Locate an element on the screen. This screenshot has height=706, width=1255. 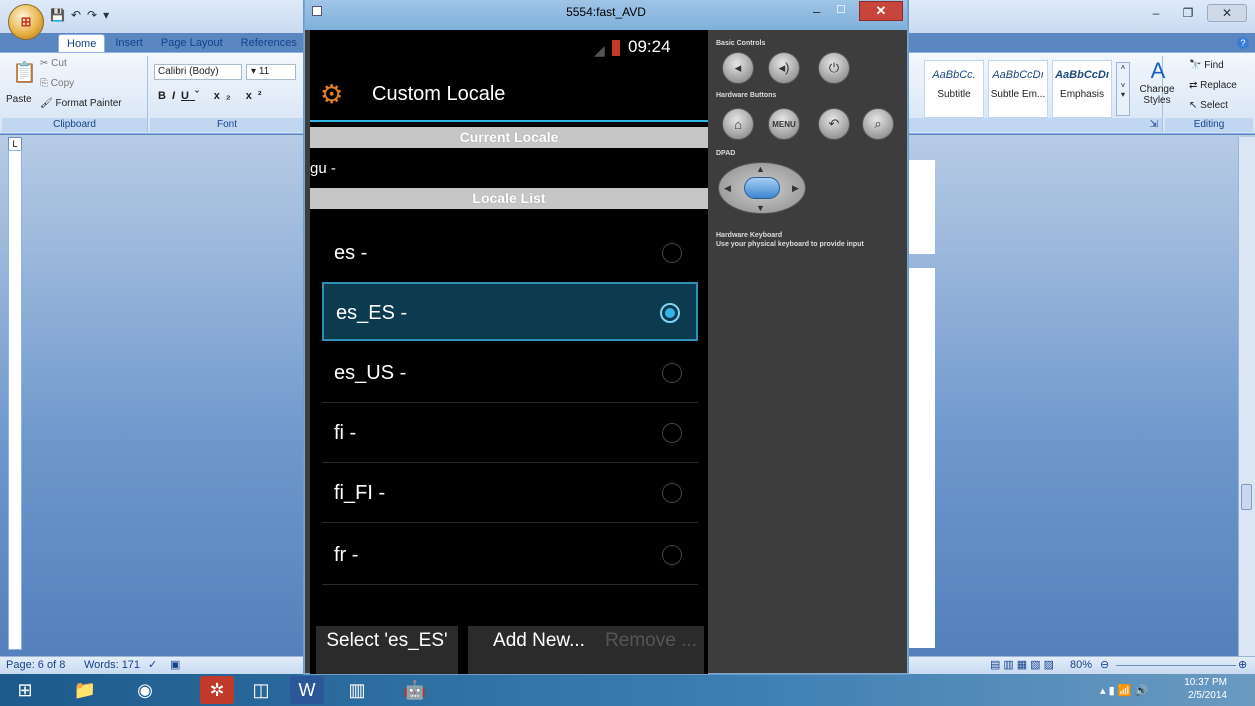
basic-controls-label: Basic Controls is located at coordinates (741, 43).